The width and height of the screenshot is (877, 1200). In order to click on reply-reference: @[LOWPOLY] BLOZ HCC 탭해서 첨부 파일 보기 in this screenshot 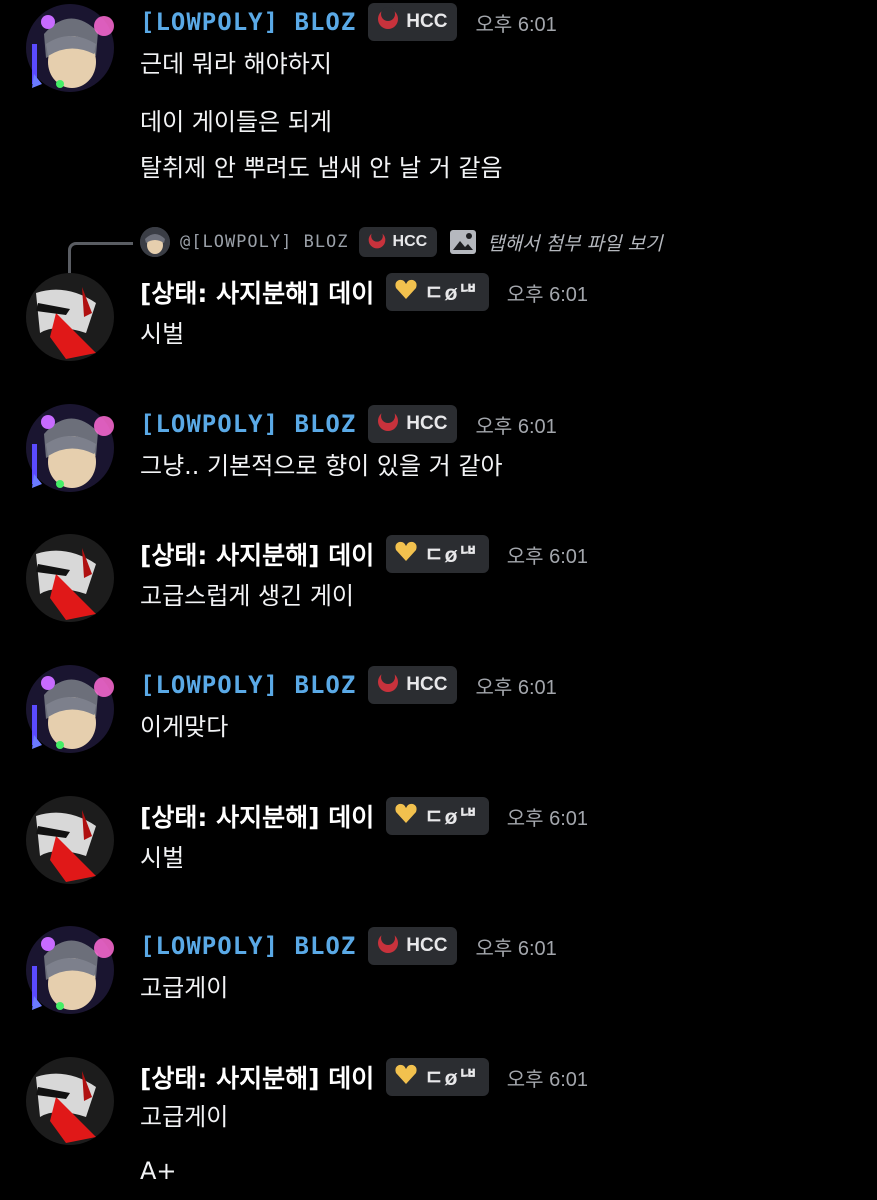, I will do `click(438, 247)`.